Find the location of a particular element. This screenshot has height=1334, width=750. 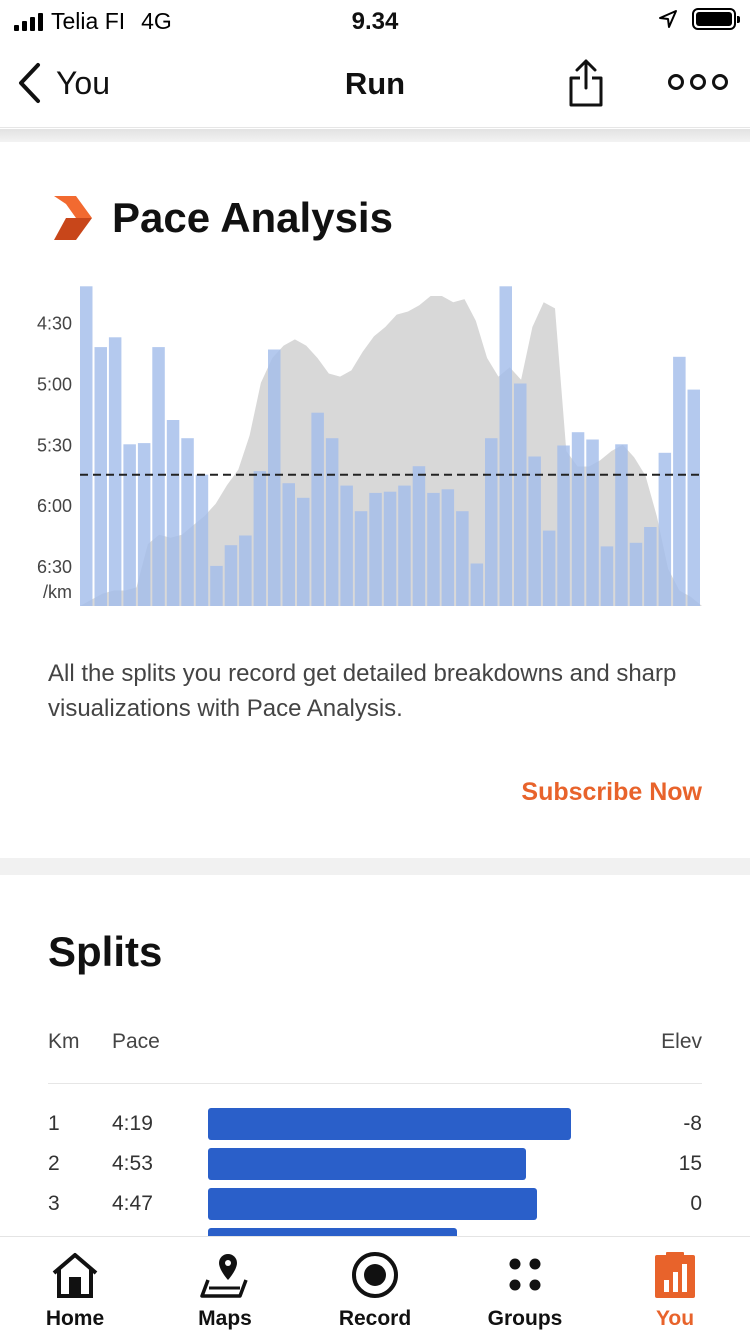

pace-analysis-title: Pace Analysis is located at coordinates (252, 217).